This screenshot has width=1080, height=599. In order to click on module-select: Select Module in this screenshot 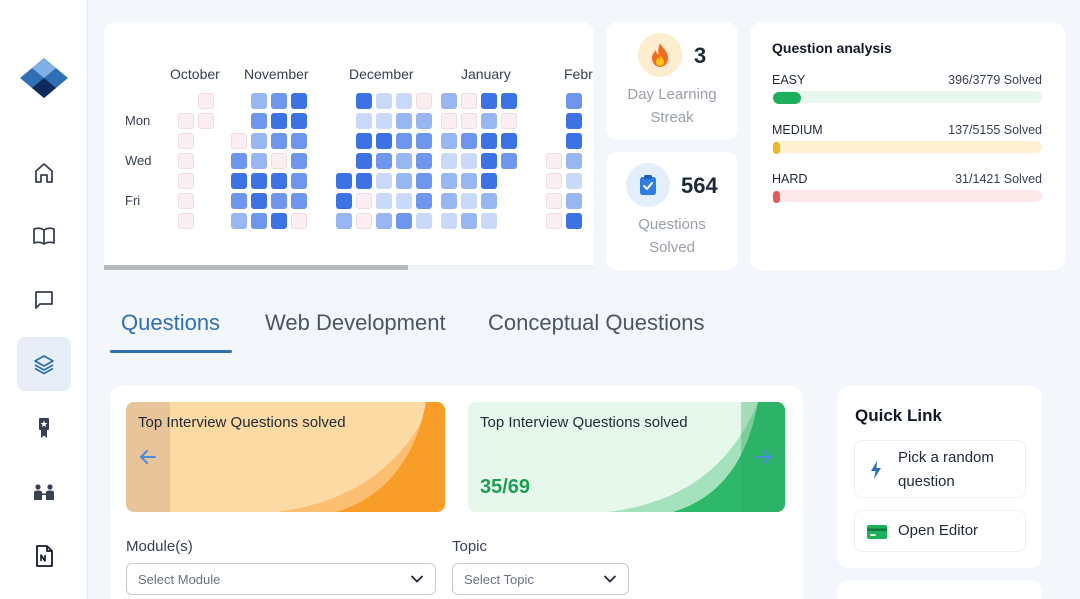, I will do `click(281, 579)`.